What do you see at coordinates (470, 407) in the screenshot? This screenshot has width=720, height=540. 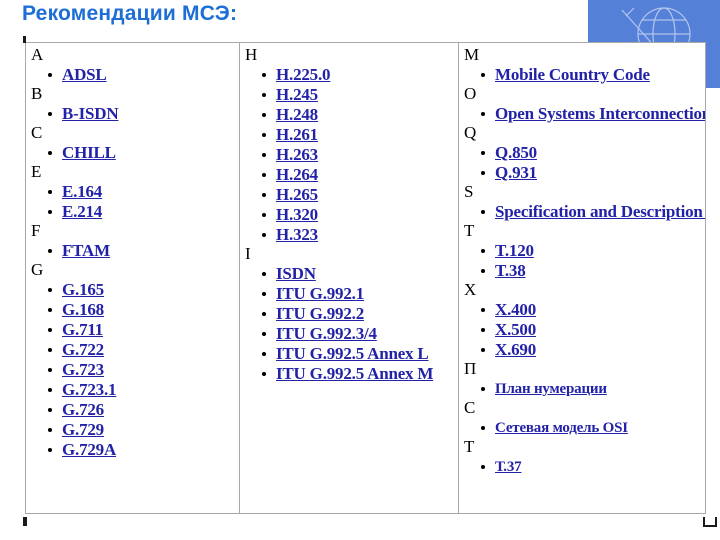 I see `letter-heading: С` at bounding box center [470, 407].